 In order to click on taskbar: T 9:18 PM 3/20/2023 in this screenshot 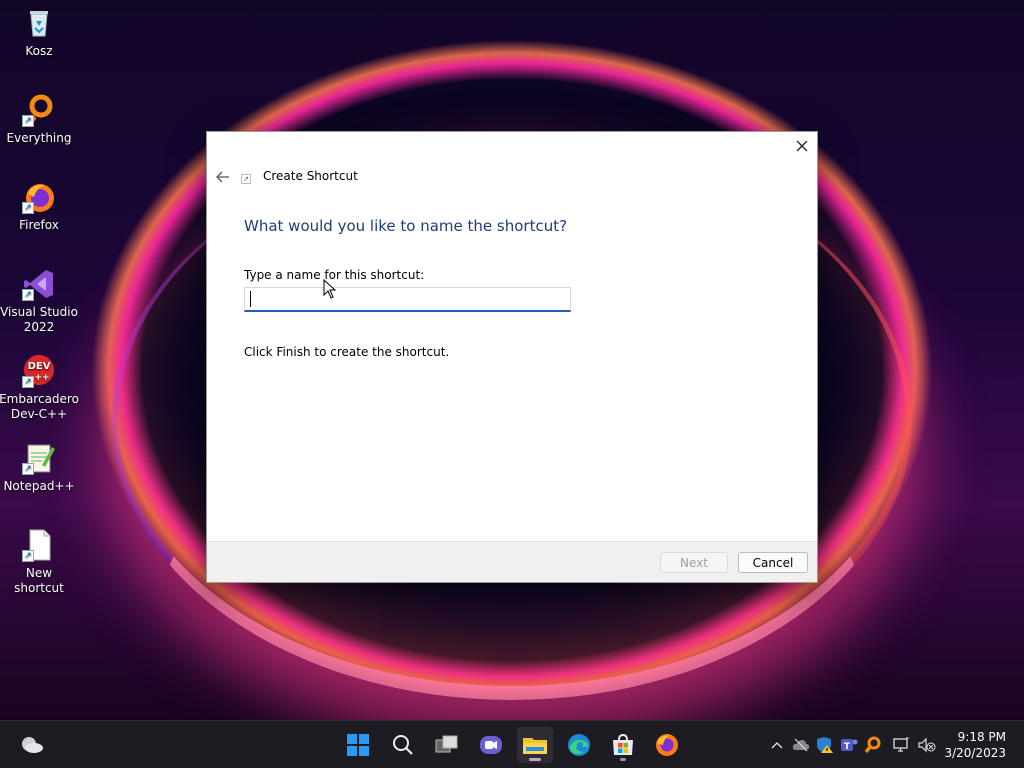, I will do `click(512, 744)`.